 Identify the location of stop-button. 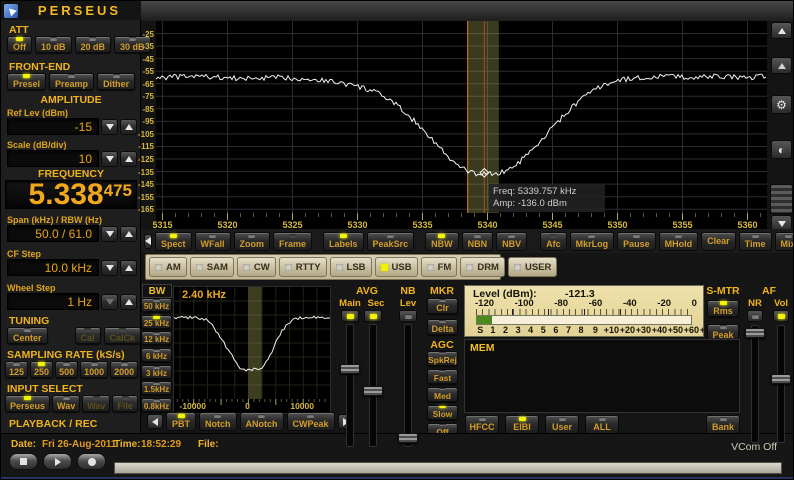
(23, 461).